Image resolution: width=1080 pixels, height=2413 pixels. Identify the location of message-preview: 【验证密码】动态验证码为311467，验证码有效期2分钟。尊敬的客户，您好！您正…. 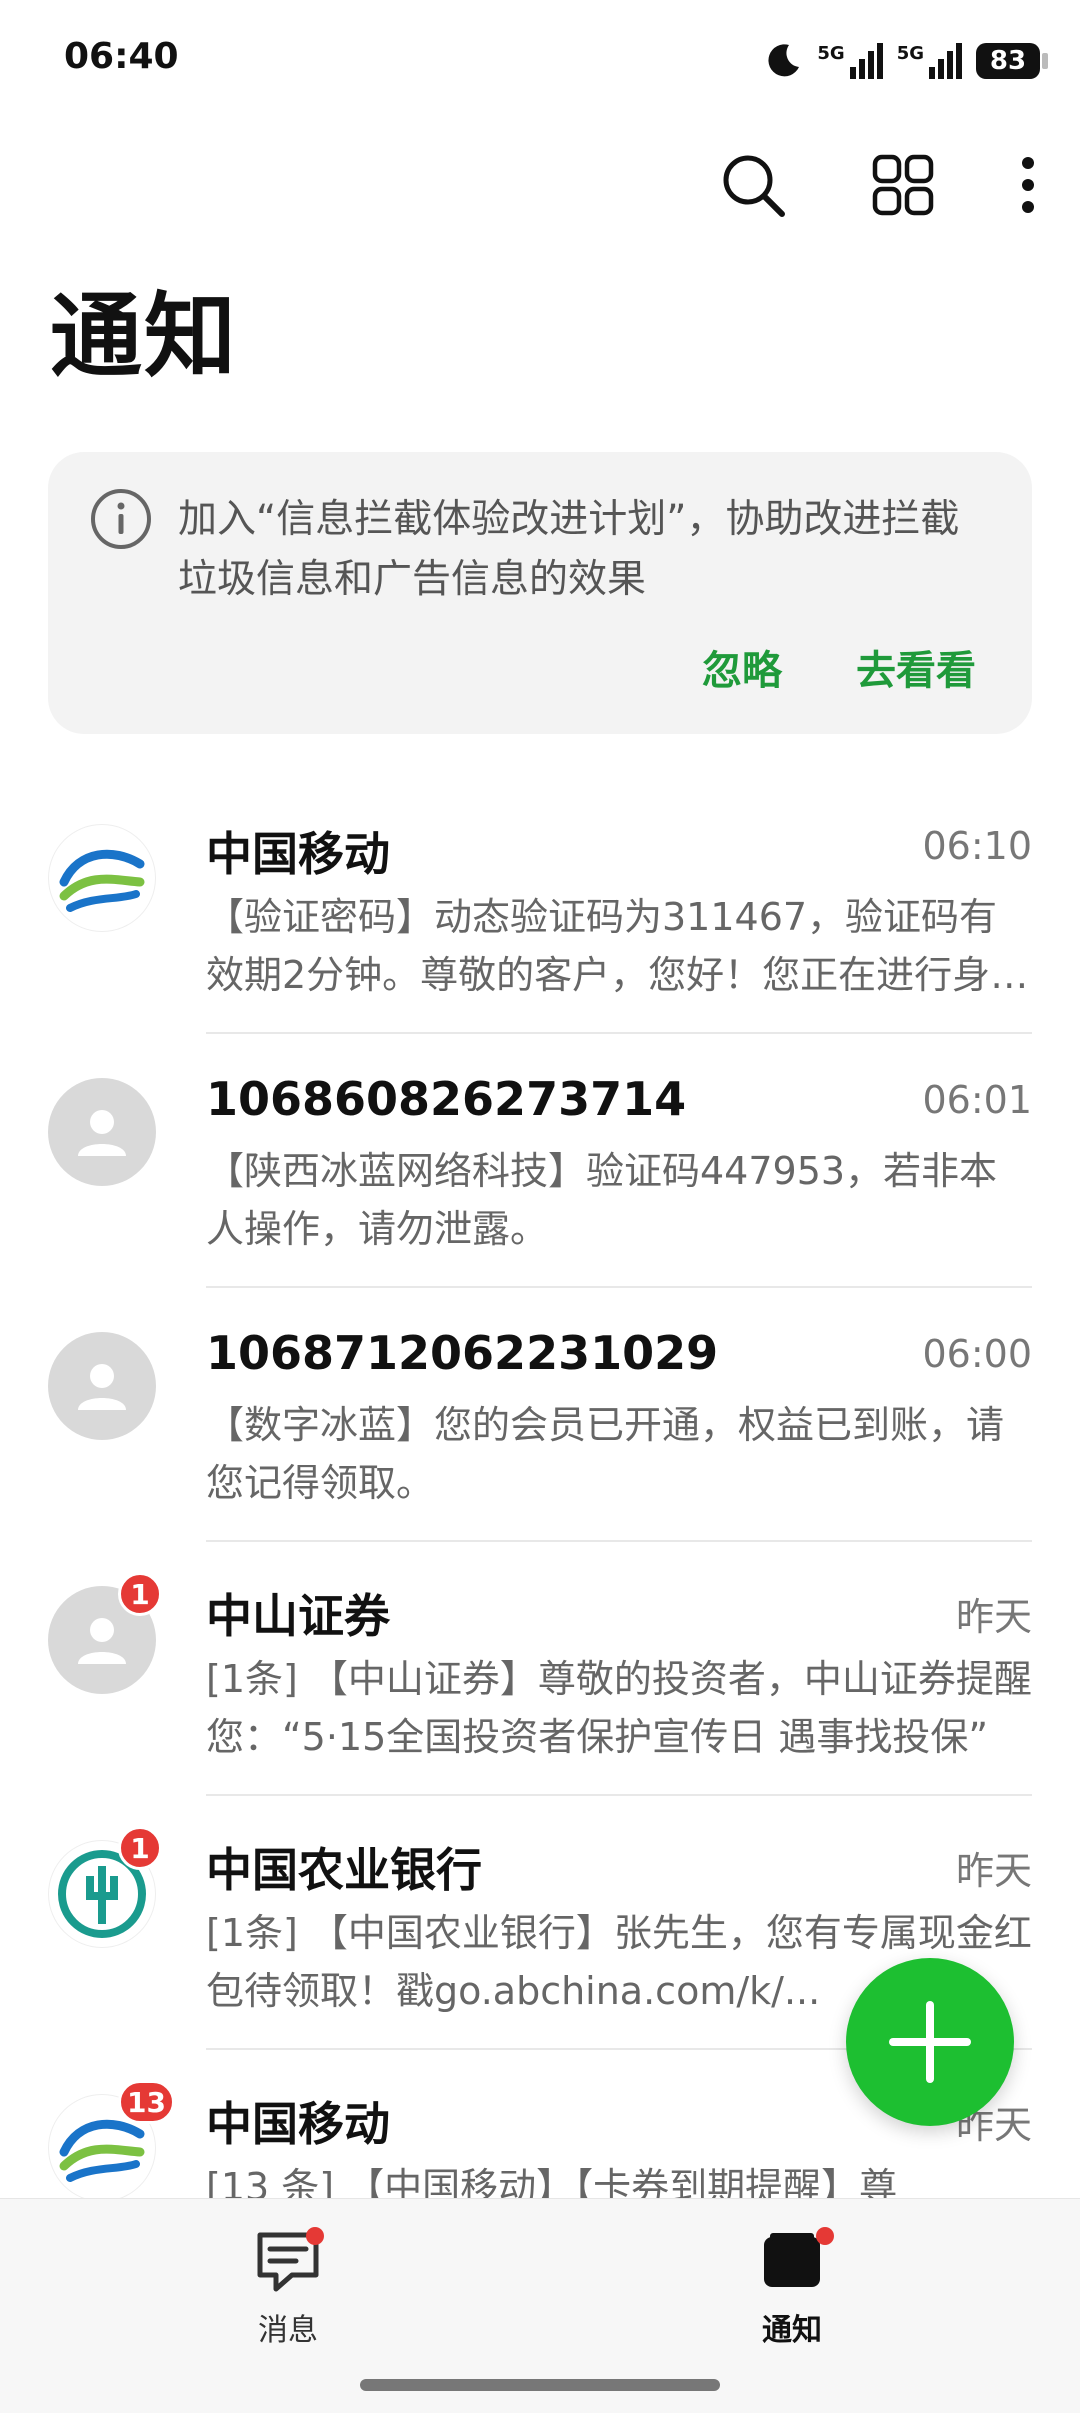
(617, 946).